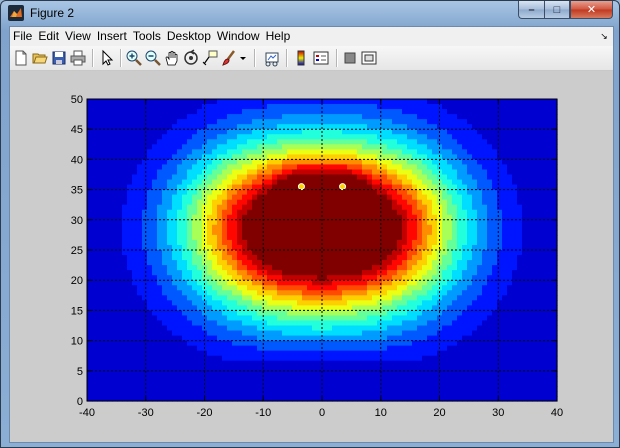  I want to click on x-tick-label: 30, so click(498, 413).